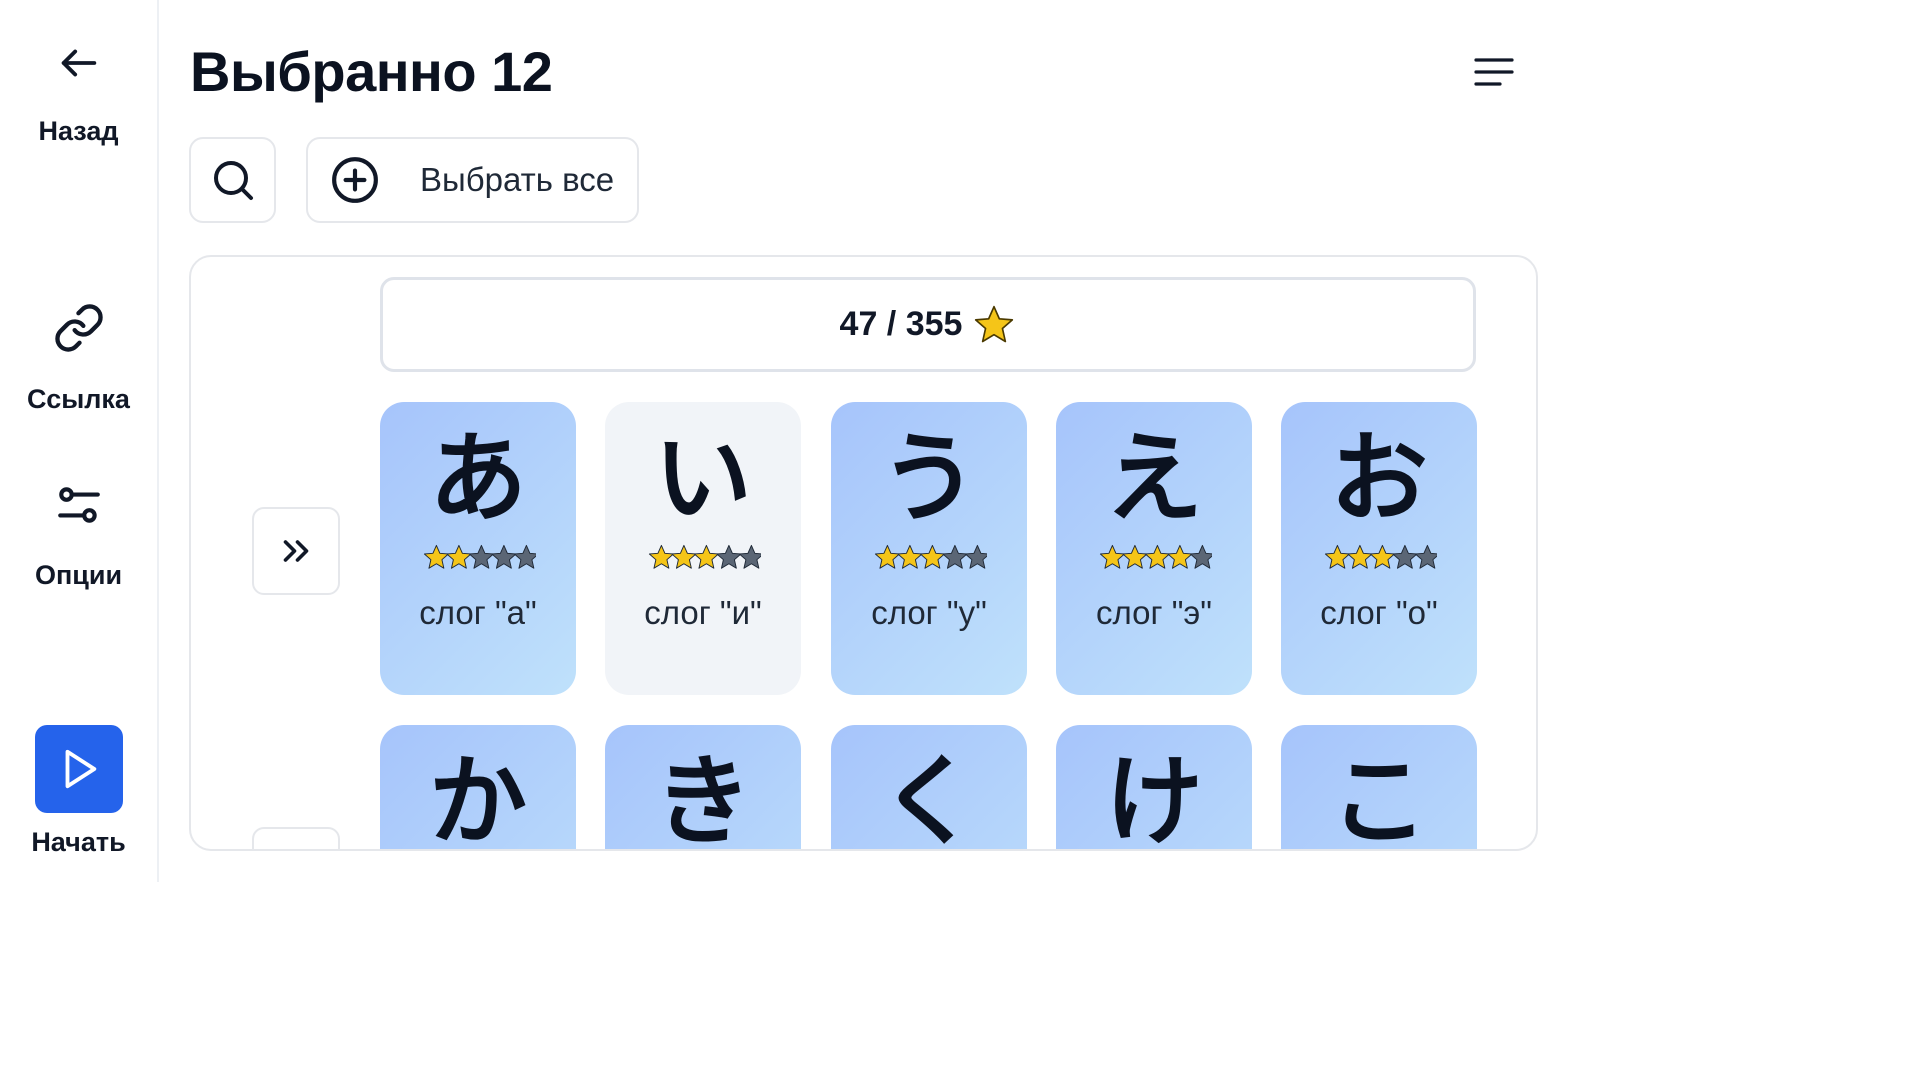 Image resolution: width=1920 pixels, height=1080 pixels. What do you see at coordinates (928, 798) in the screenshot?
I see `kana-character: く` at bounding box center [928, 798].